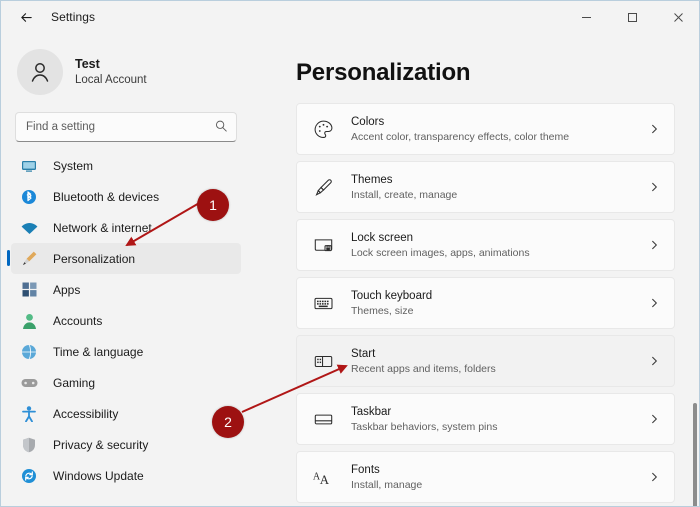 This screenshot has width=700, height=507. Describe the element at coordinates (372, 179) in the screenshot. I see `card-title: Themes` at that location.